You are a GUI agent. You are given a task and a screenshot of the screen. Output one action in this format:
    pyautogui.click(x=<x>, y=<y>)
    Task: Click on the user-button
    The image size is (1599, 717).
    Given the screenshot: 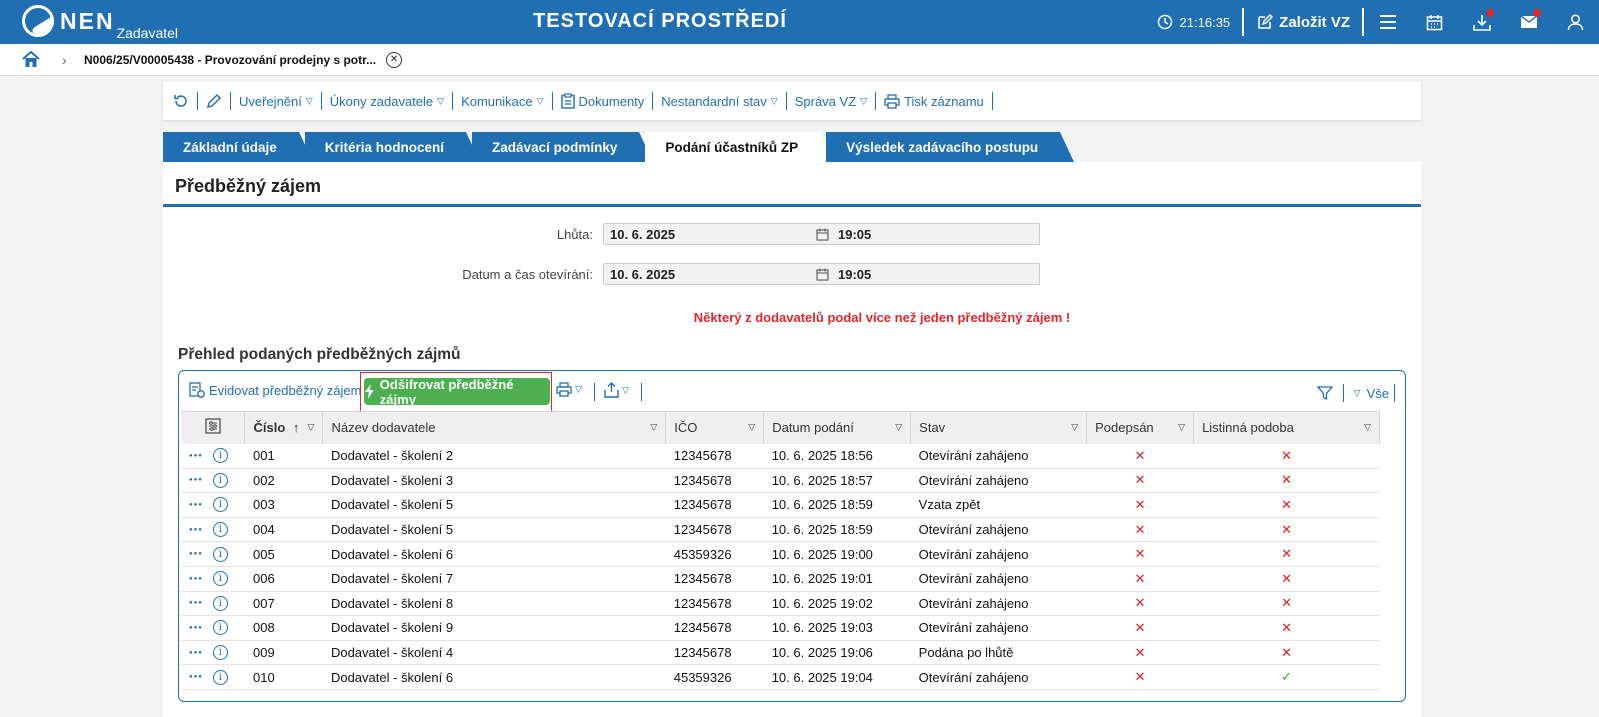 What is the action you would take?
    pyautogui.click(x=1575, y=22)
    